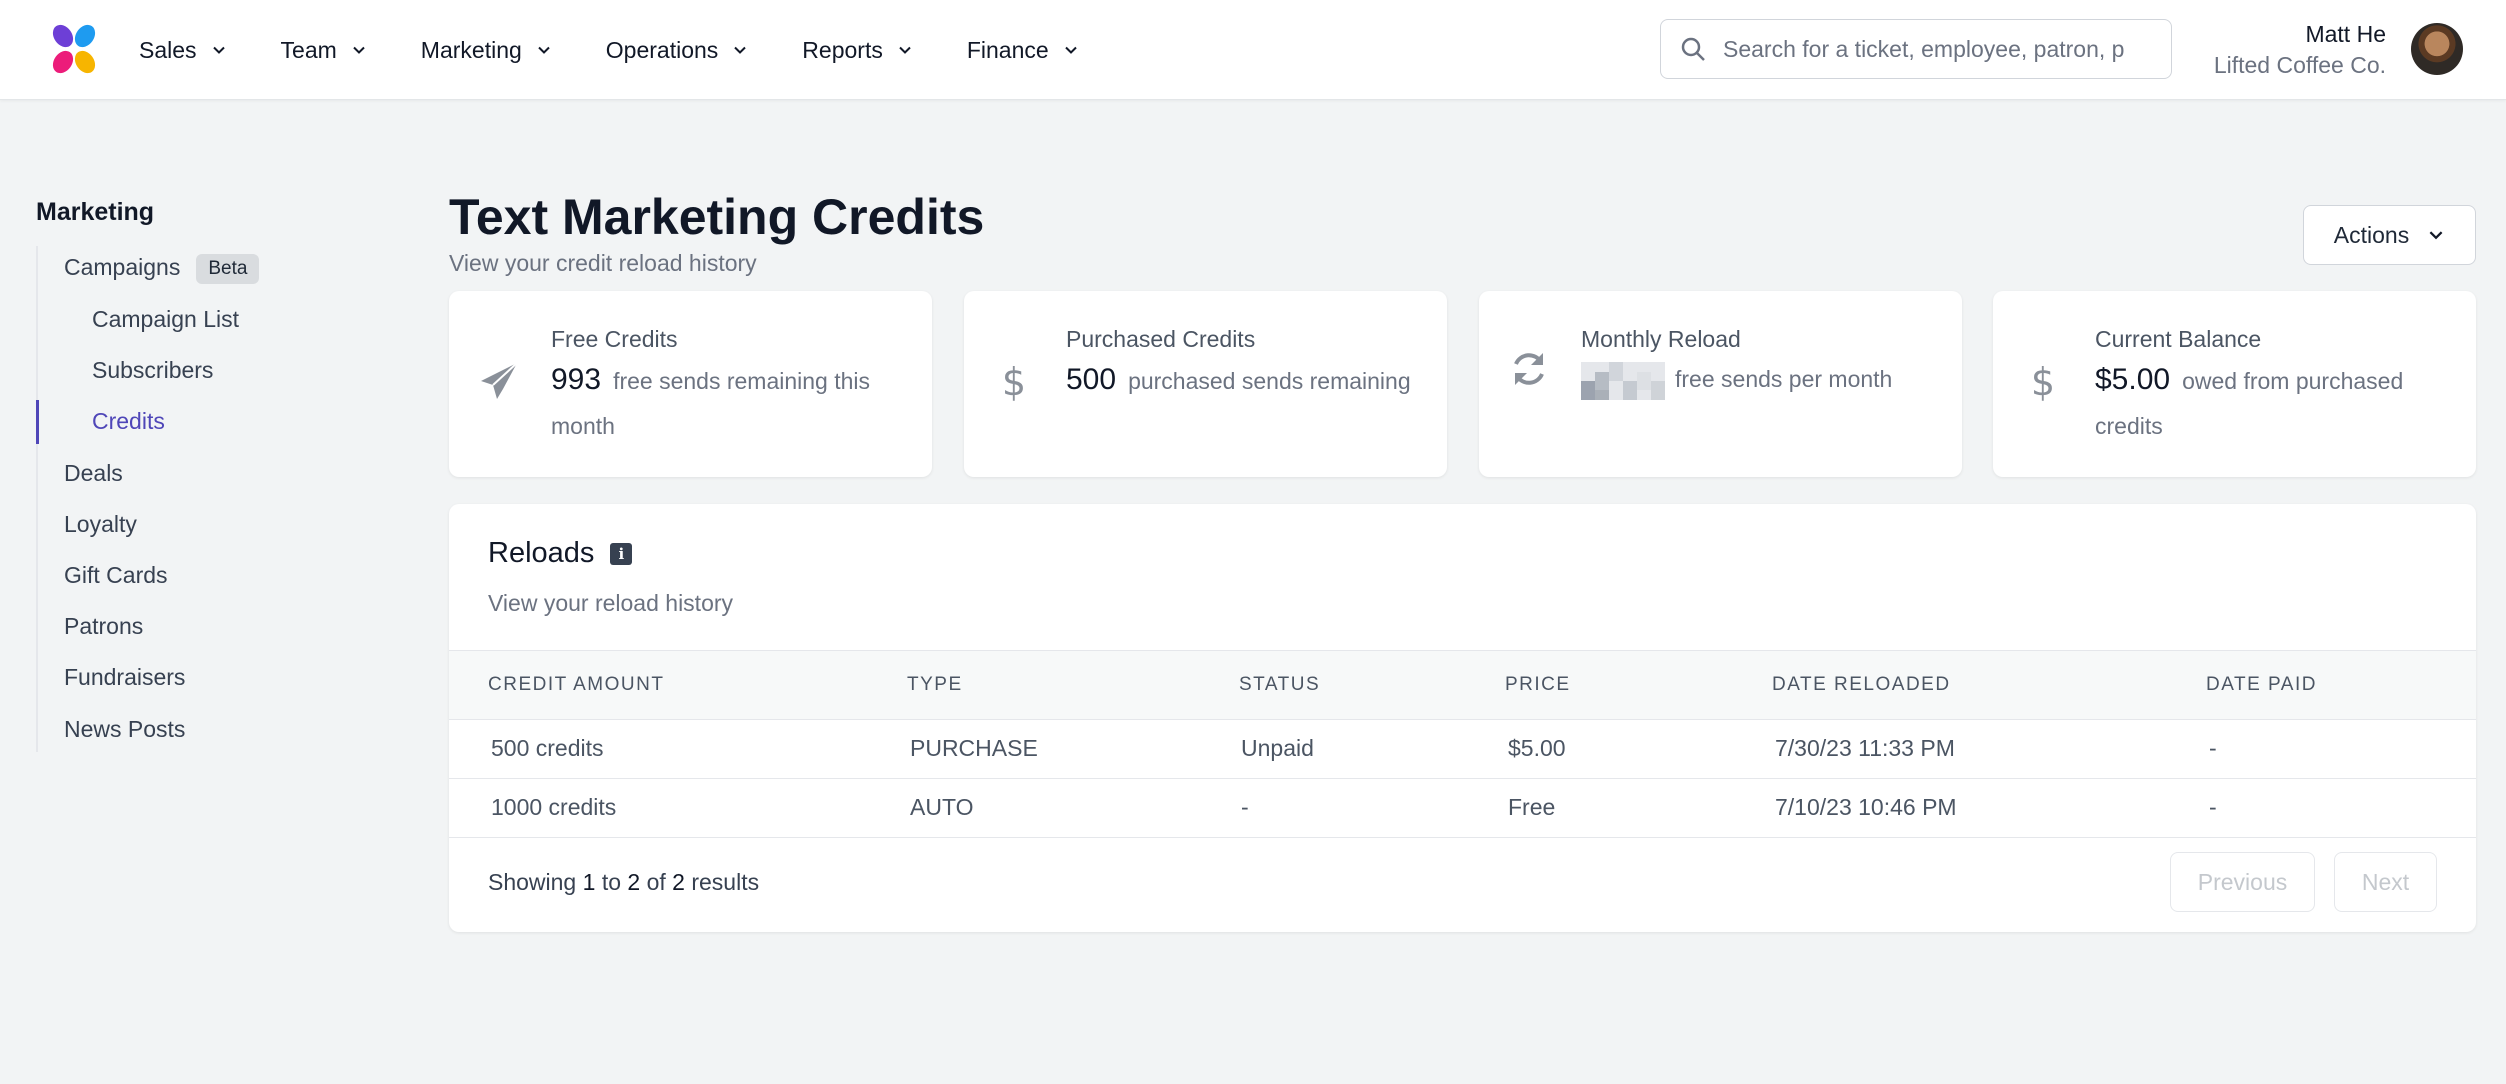 The height and width of the screenshot is (1084, 2506). Describe the element at coordinates (2345, 34) in the screenshot. I see `user-name: Matt He` at that location.